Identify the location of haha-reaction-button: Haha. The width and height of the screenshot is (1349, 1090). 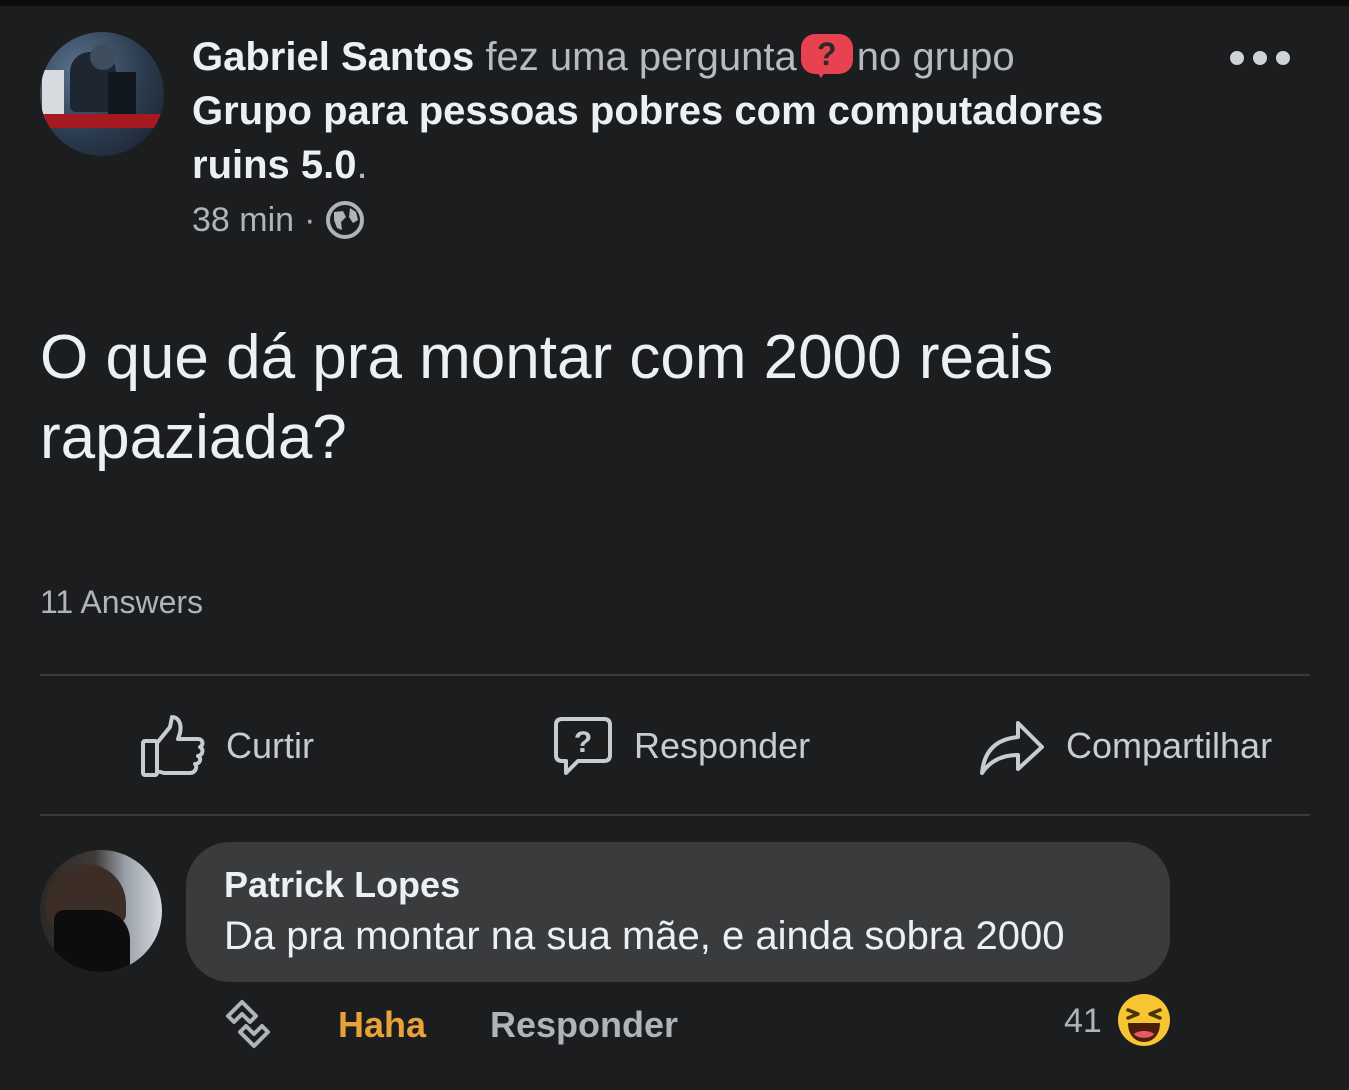
(382, 1025).